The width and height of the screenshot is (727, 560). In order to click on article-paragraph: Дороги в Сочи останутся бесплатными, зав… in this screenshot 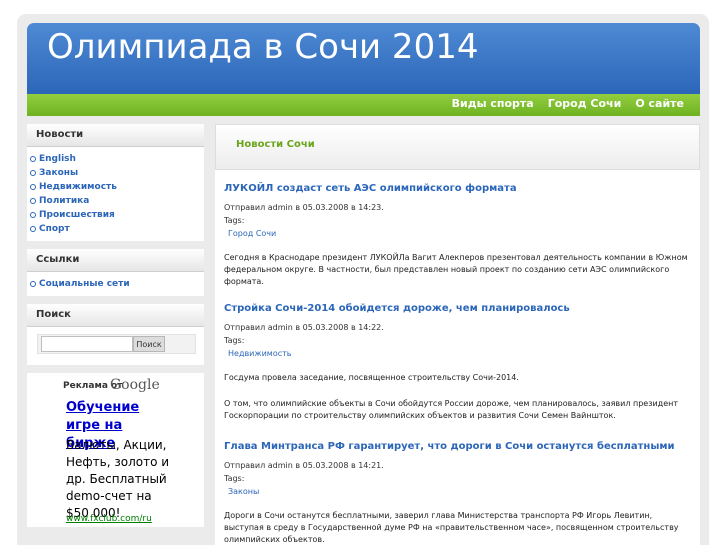, I will do `click(451, 527)`.